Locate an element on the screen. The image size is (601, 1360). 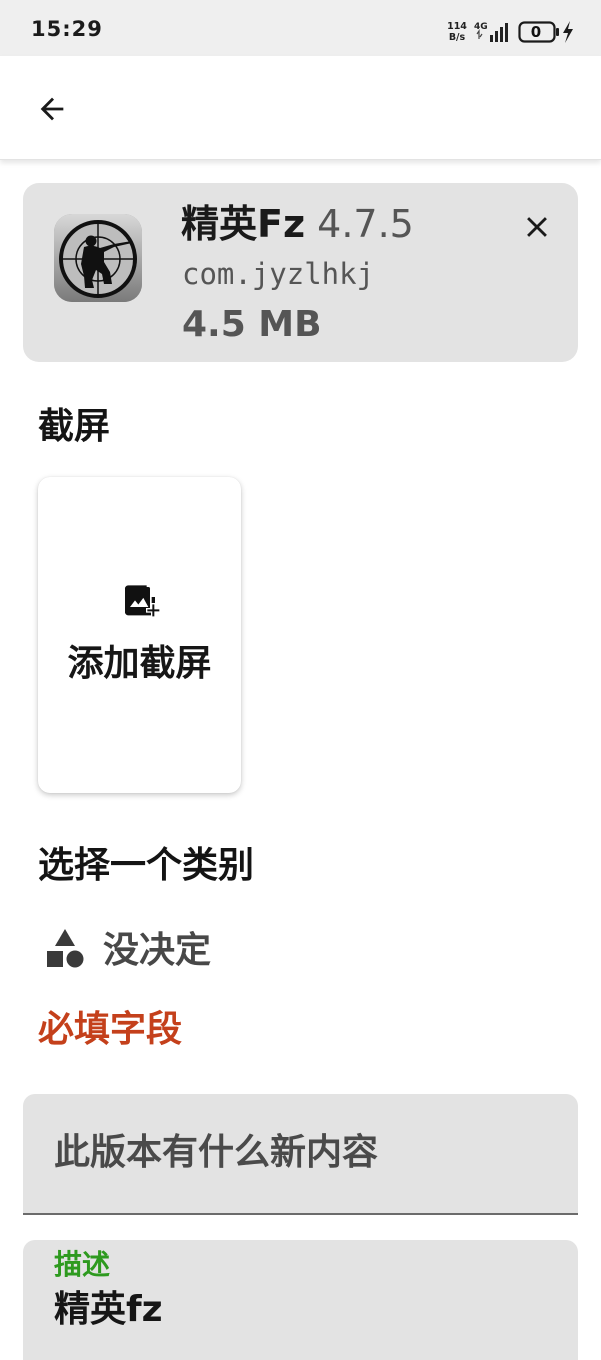
status-bar: 15:29 114 B/s 4G 0 is located at coordinates (300, 28).